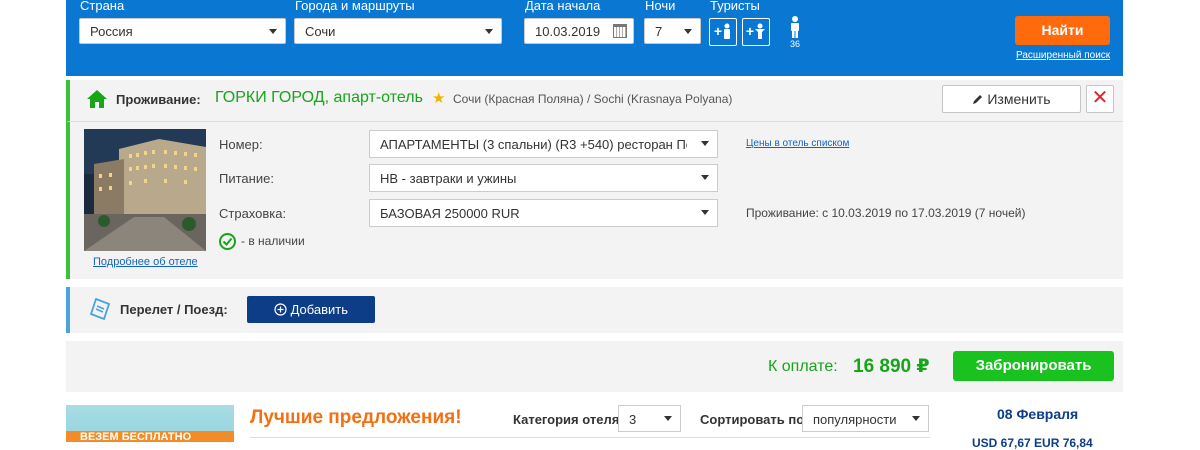 This screenshot has height=450, width=1200. What do you see at coordinates (158, 99) in the screenshot?
I see `accommodation-label: Проживание:` at bounding box center [158, 99].